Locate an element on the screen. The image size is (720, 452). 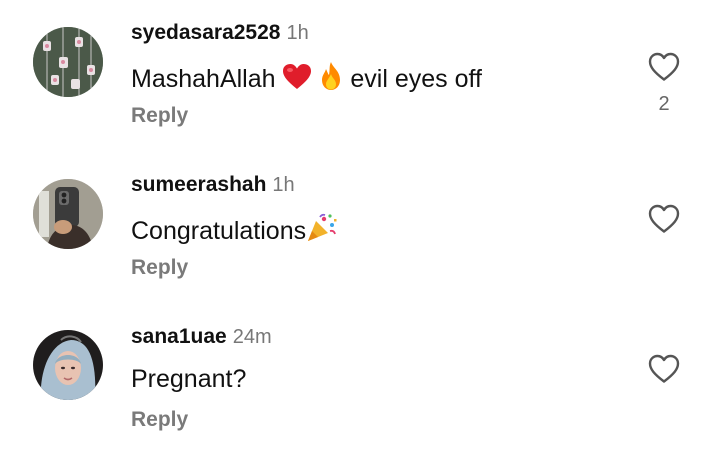
comment-meta: sumeerashah 1h is located at coordinates (213, 185).